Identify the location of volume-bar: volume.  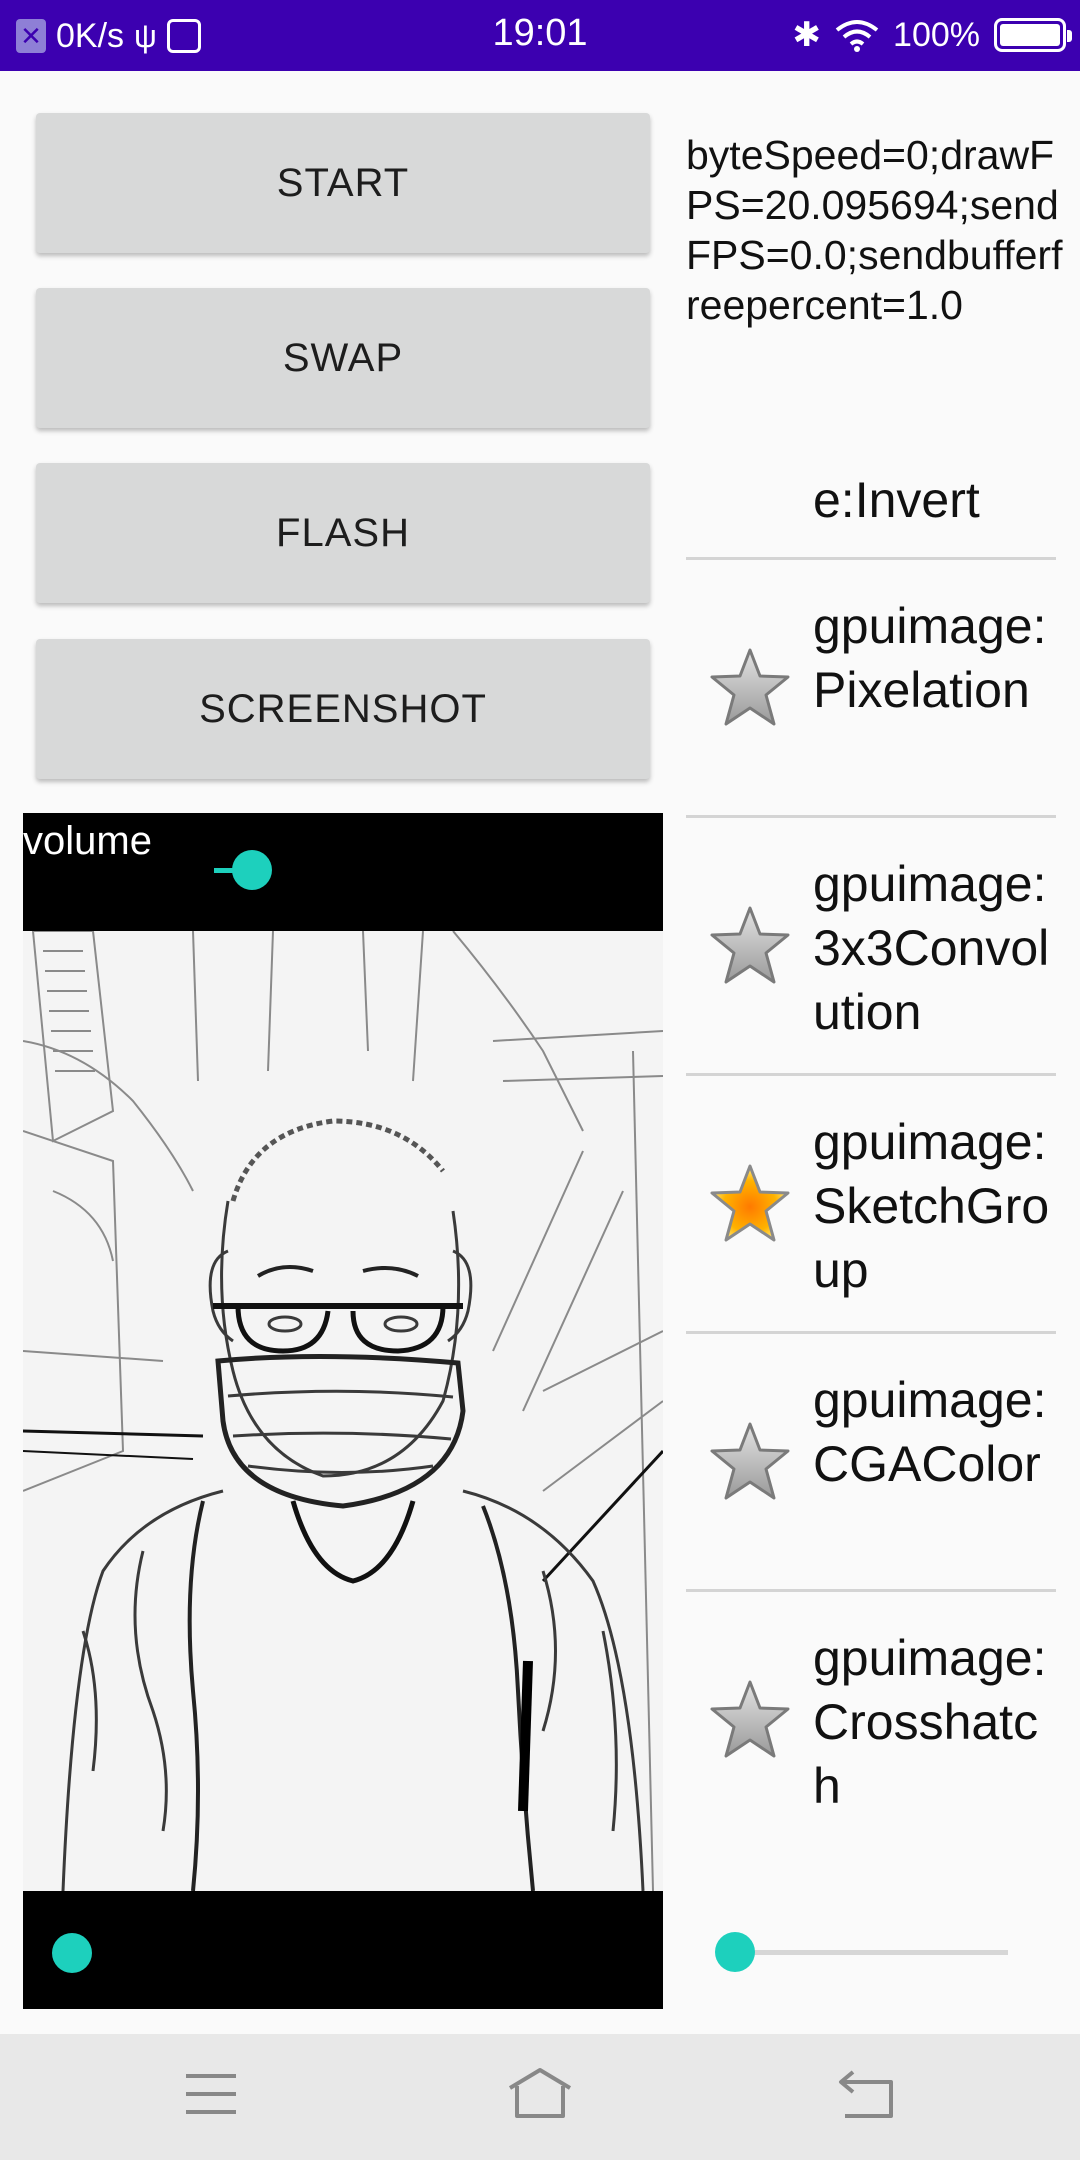
(343, 872).